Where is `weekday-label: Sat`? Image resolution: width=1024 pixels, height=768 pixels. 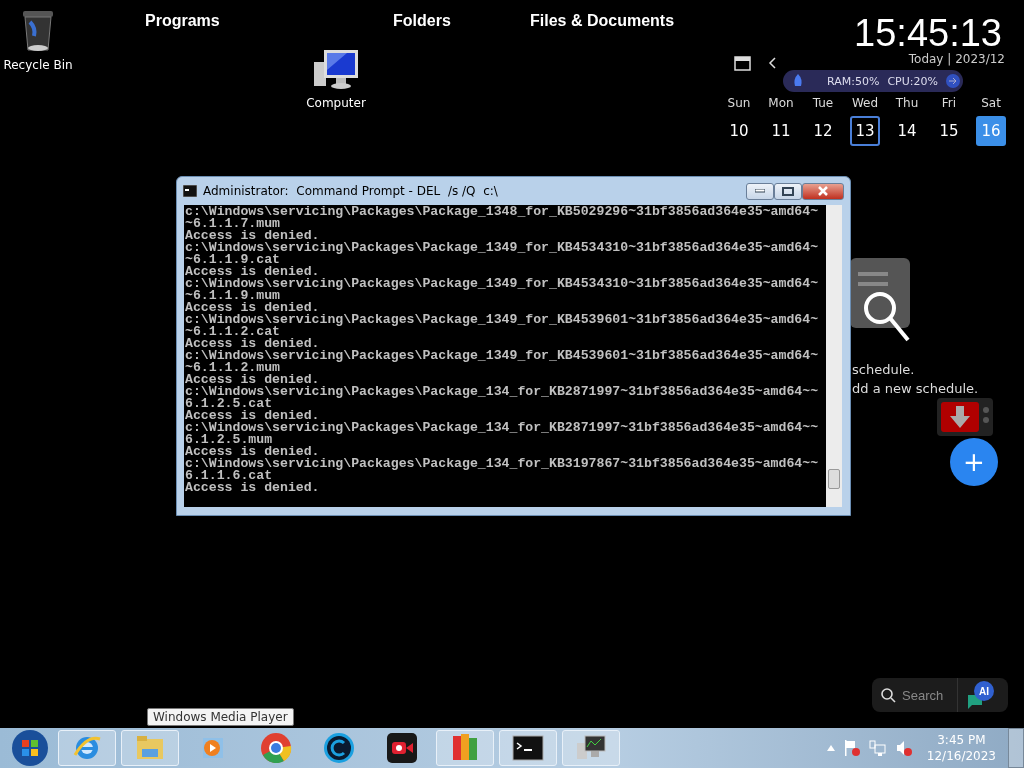
weekday-label: Sat is located at coordinates (991, 103).